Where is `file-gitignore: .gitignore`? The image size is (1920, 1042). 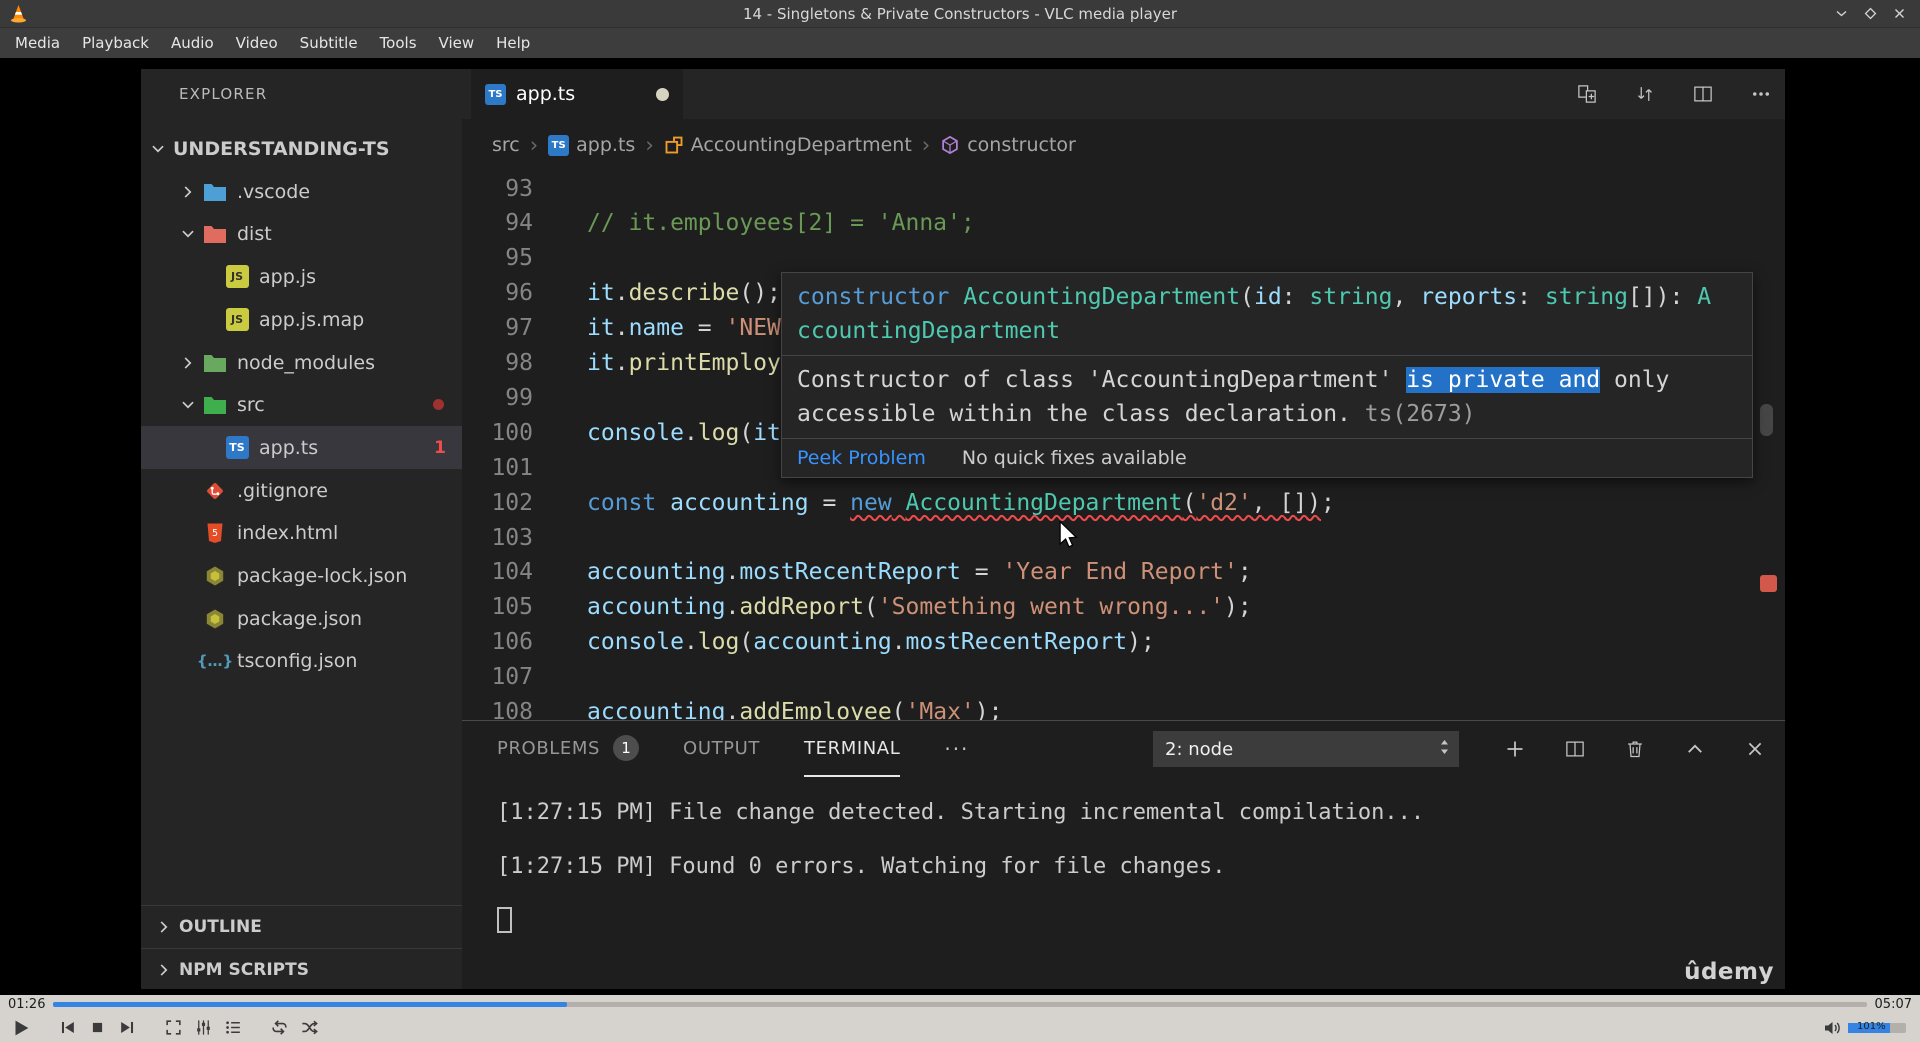
file-gitignore: .gitignore is located at coordinates (301, 490).